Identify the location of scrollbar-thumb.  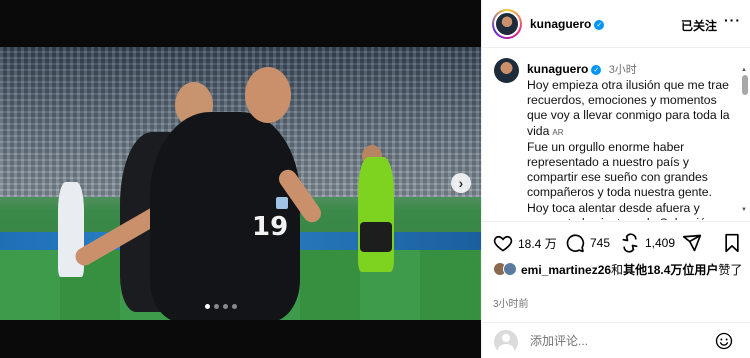
(745, 85).